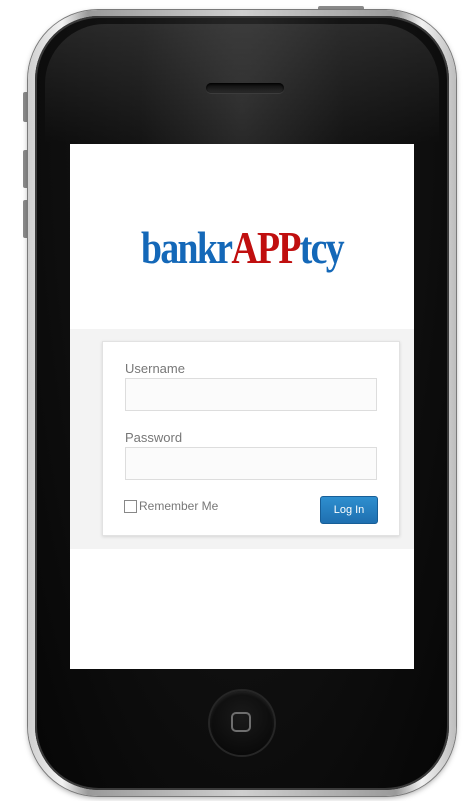 The height and width of the screenshot is (801, 468). I want to click on home-button, so click(242, 723).